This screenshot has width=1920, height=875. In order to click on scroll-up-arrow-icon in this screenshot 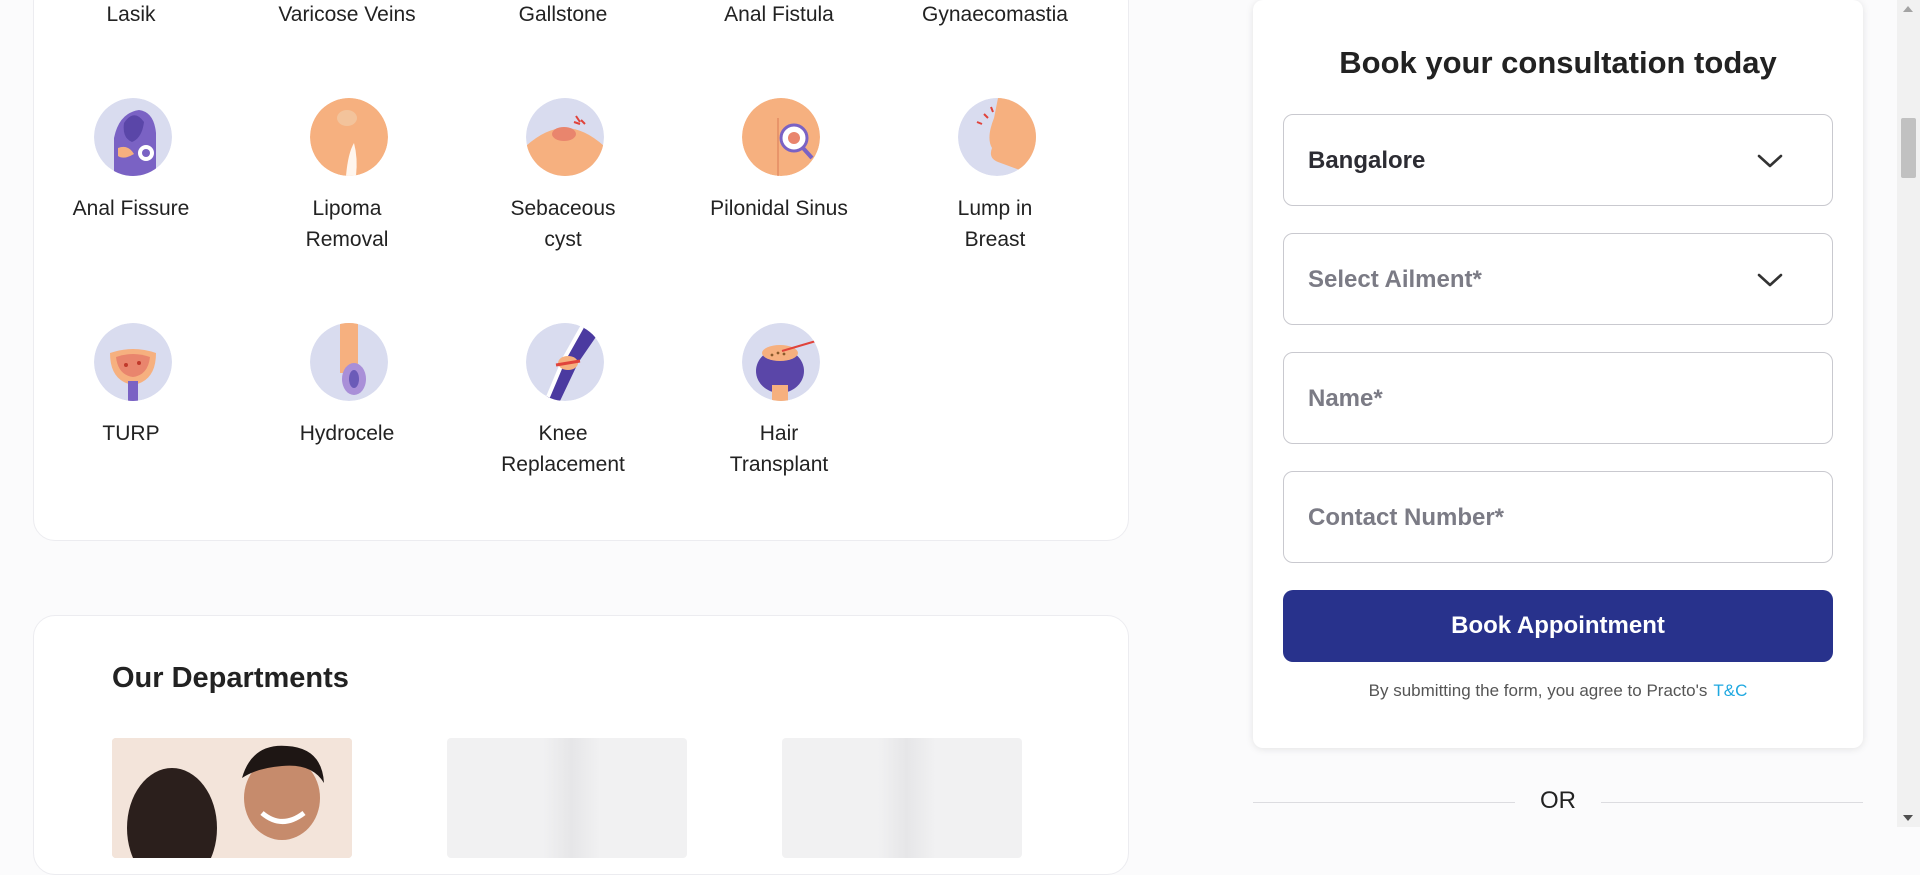, I will do `click(1908, 9)`.